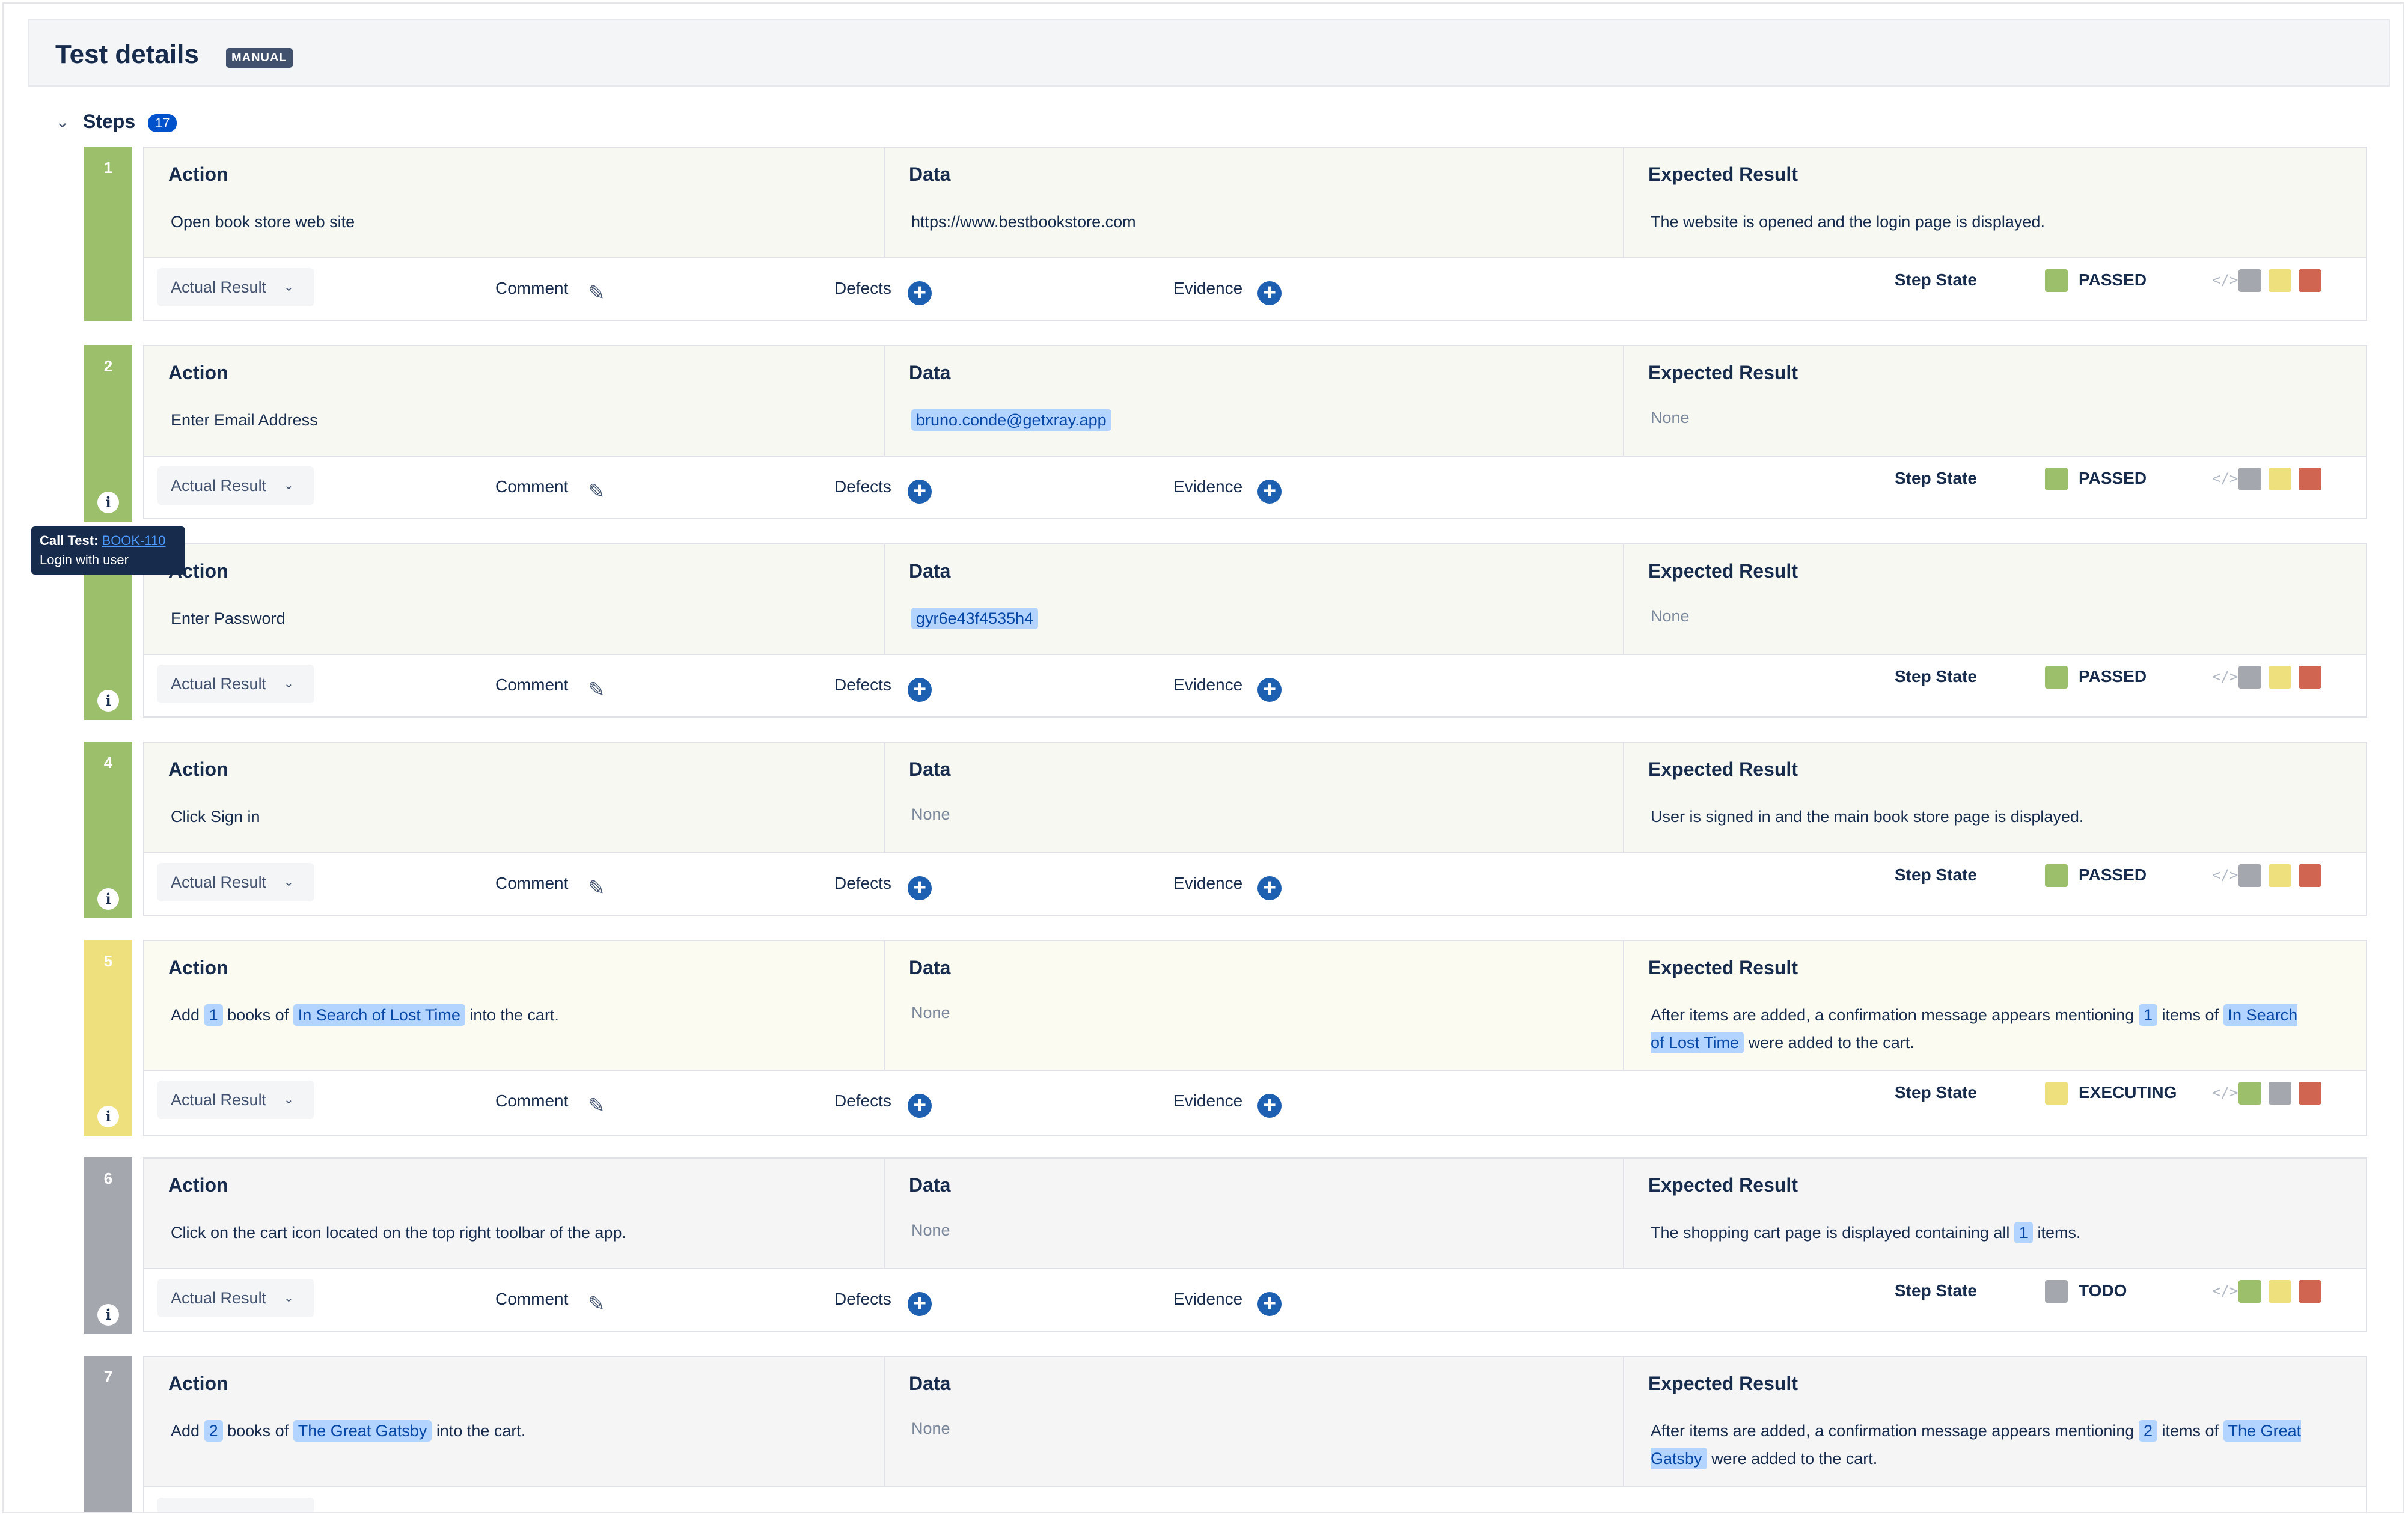 The width and height of the screenshot is (2408, 1518). What do you see at coordinates (108, 234) in the screenshot?
I see `step-number-bar: 1` at bounding box center [108, 234].